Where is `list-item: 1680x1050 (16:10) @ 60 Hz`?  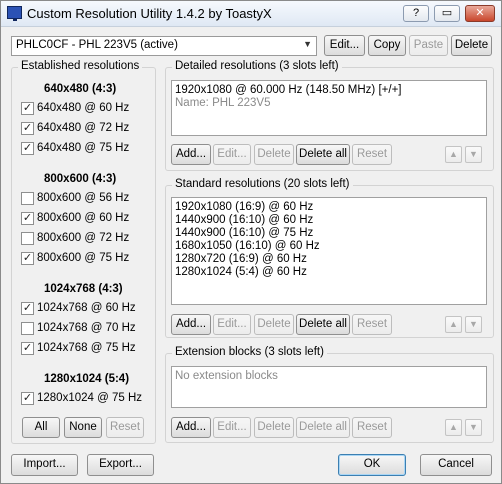 list-item: 1680x1050 (16:10) @ 60 Hz is located at coordinates (329, 246).